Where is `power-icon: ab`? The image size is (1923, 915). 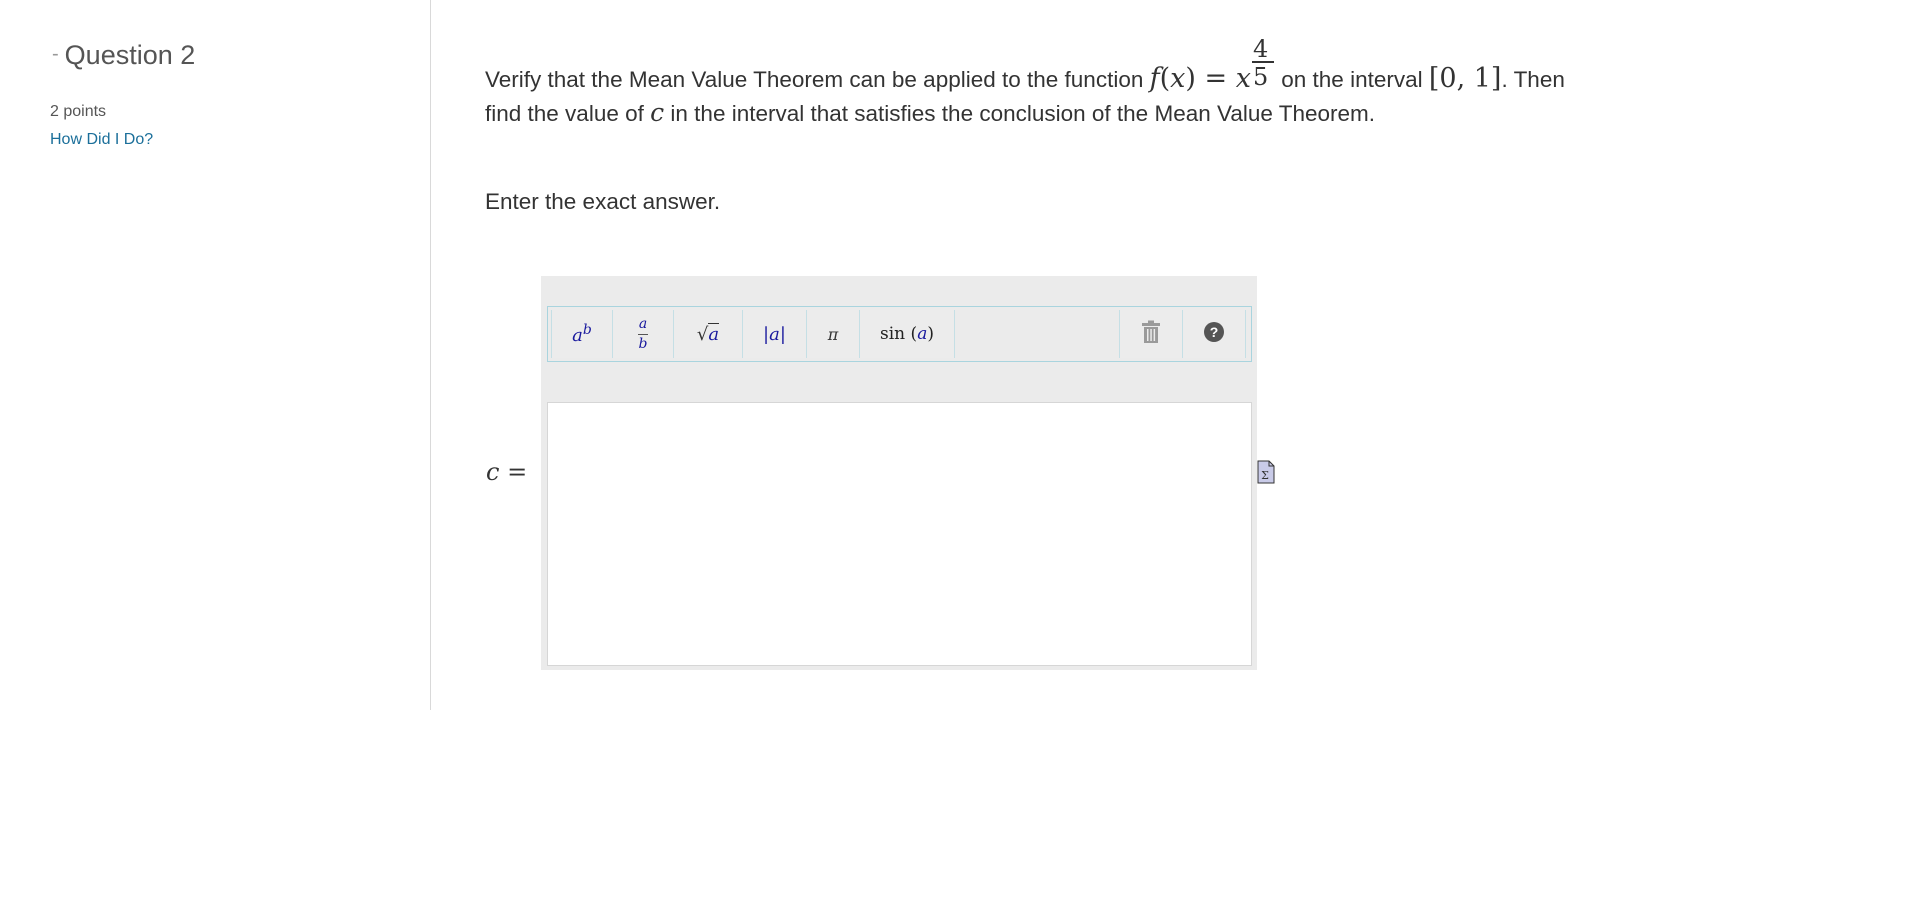 power-icon: ab is located at coordinates (582, 334).